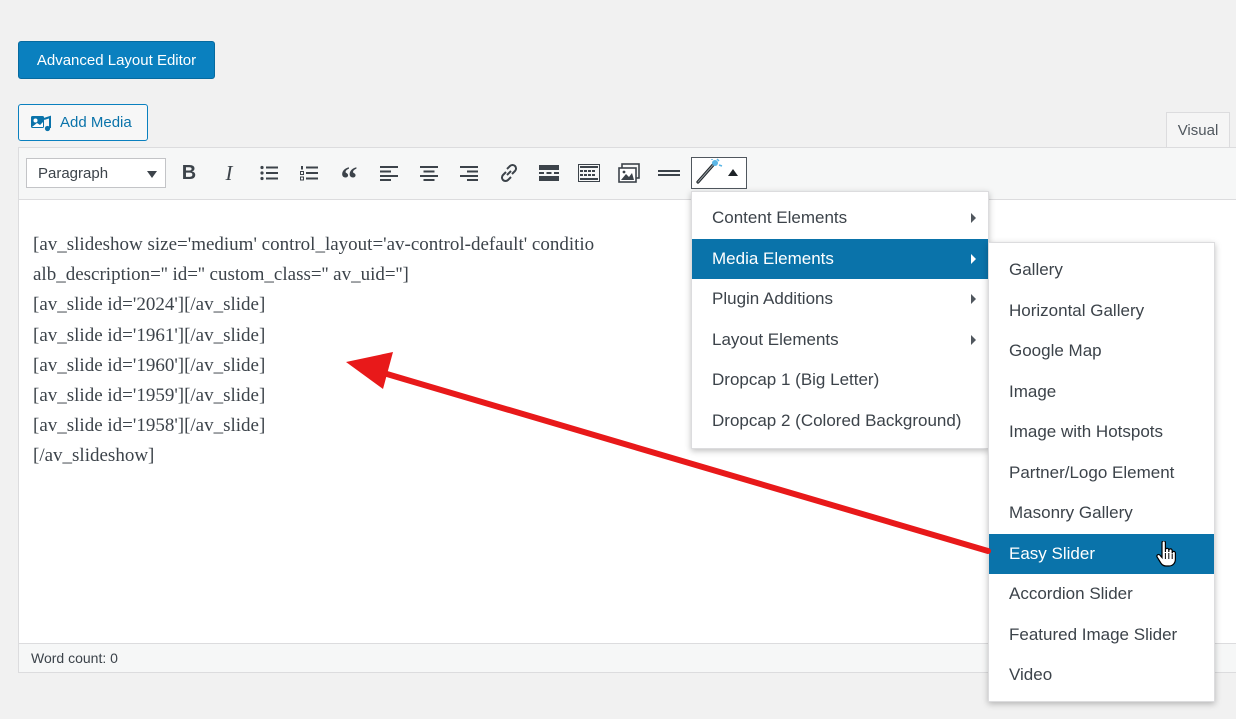 The width and height of the screenshot is (1236, 719). I want to click on menu-item-content-elements: Content Elements, so click(840, 218).